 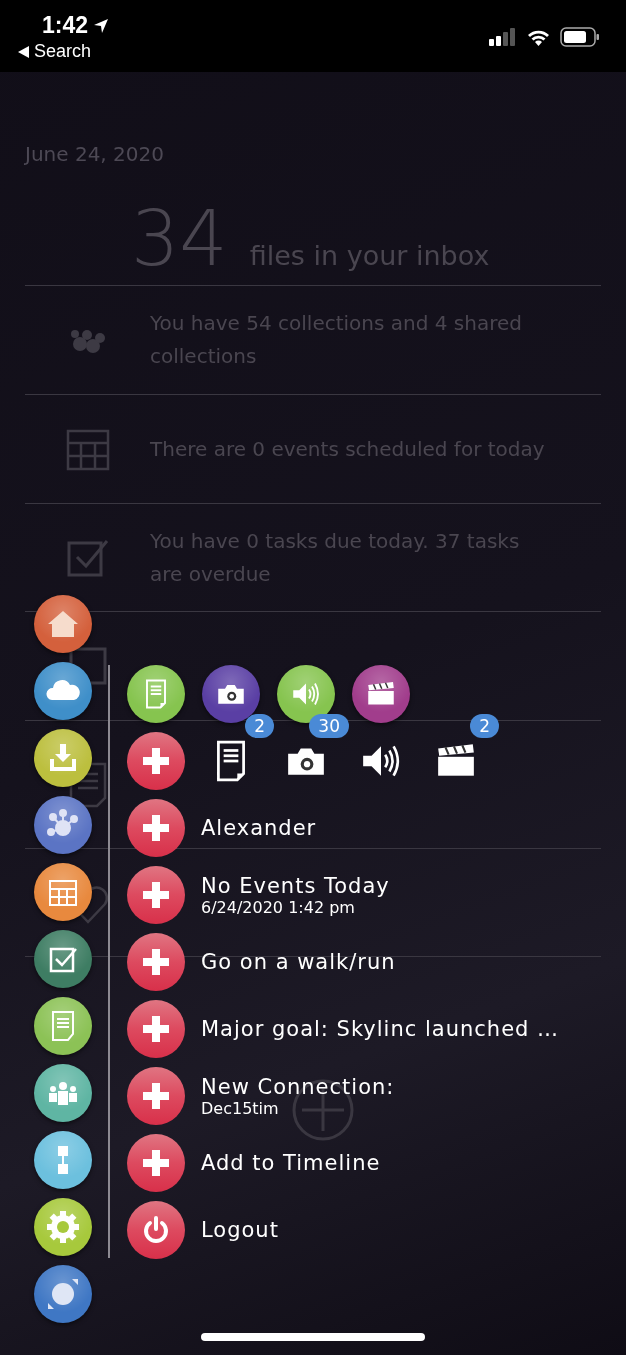 I want to click on menu-item-title: No Events Today, so click(x=295, y=885).